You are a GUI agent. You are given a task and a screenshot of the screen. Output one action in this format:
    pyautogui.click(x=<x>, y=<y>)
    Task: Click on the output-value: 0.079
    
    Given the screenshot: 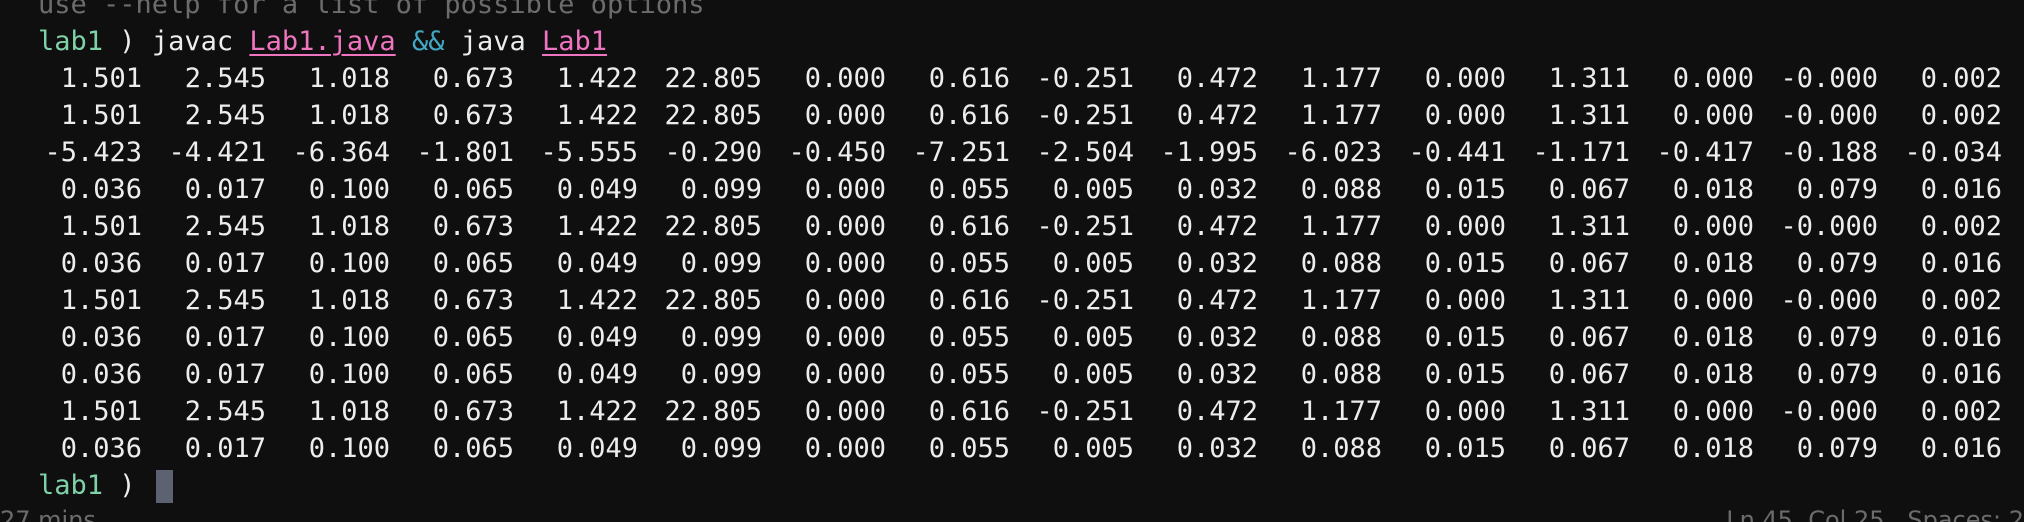 What is the action you would take?
    pyautogui.click(x=1837, y=448)
    